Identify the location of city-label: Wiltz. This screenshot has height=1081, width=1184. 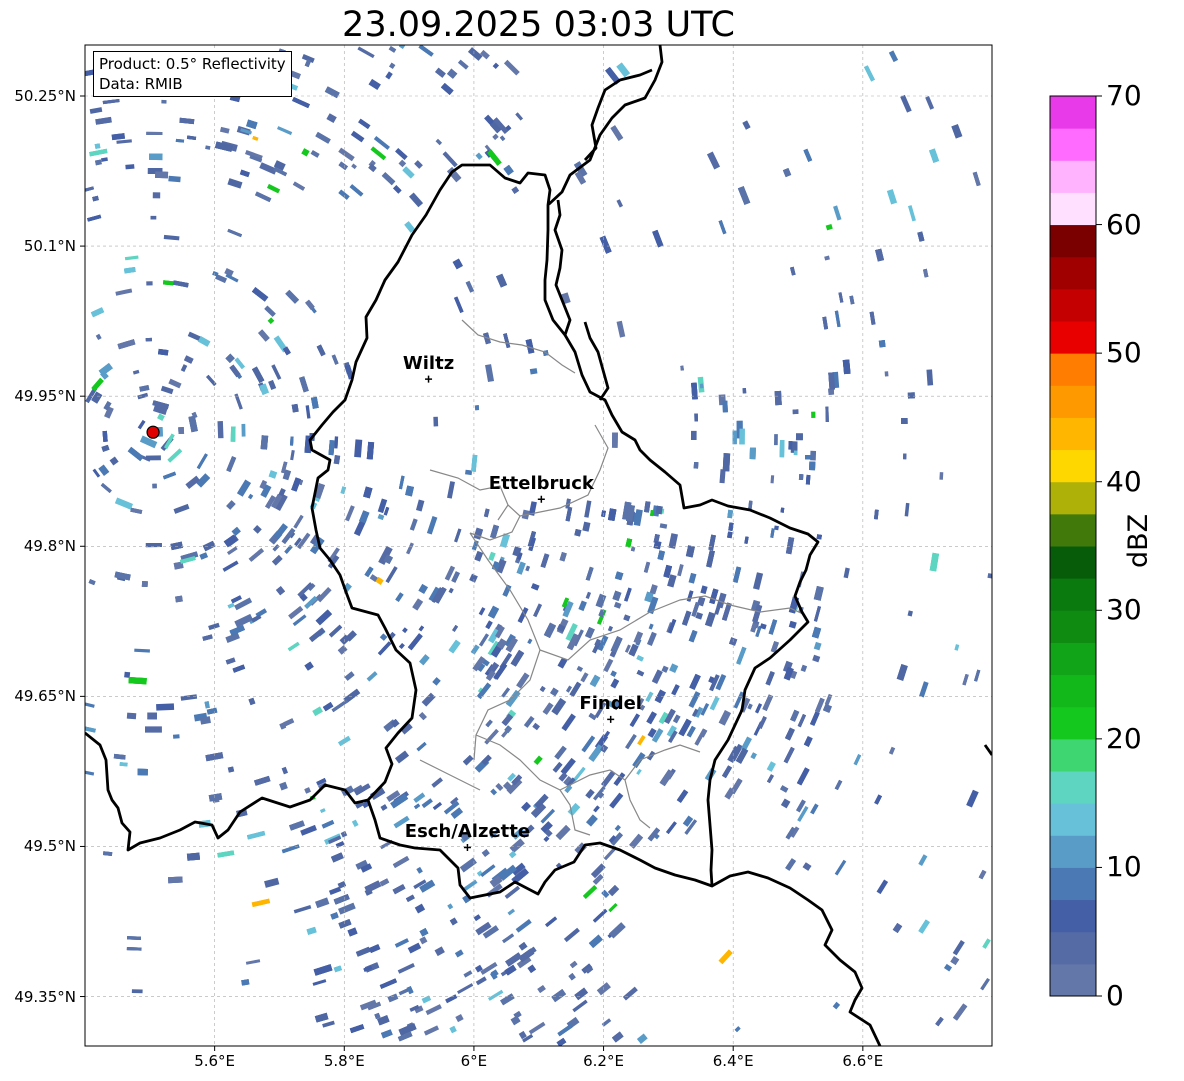
(428, 364).